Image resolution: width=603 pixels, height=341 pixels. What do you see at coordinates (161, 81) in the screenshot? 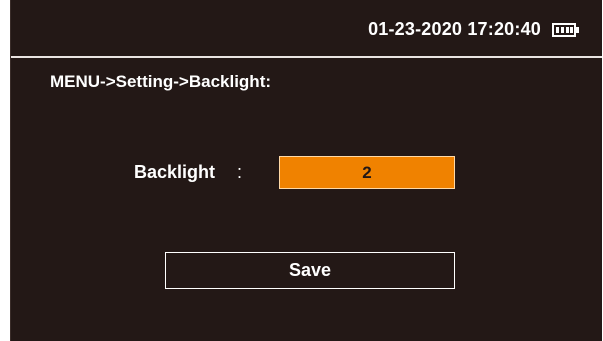
I see `breadcrumb: MENU->Setting->Backlight:` at bounding box center [161, 81].